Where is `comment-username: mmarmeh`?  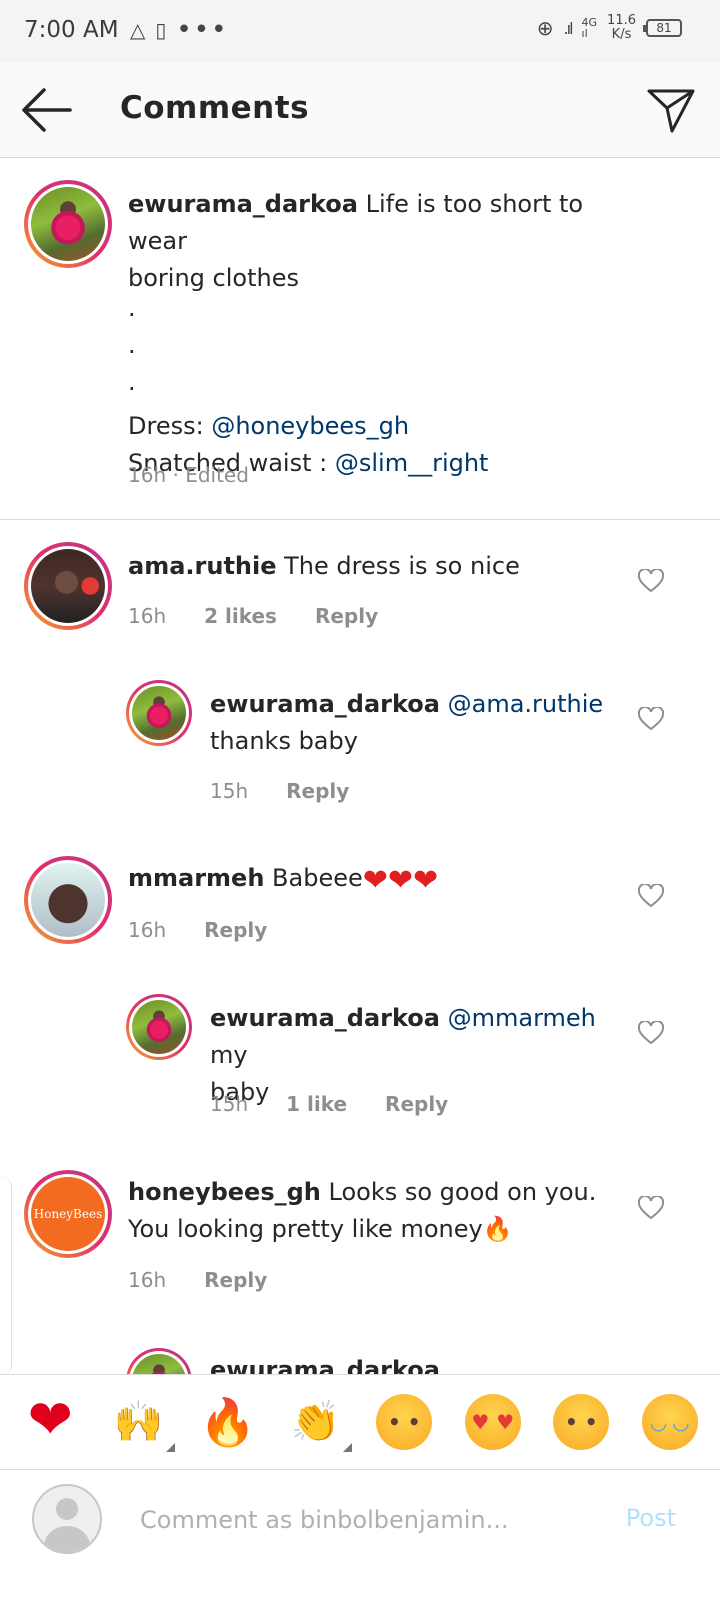
comment-username: mmarmeh is located at coordinates (196, 878).